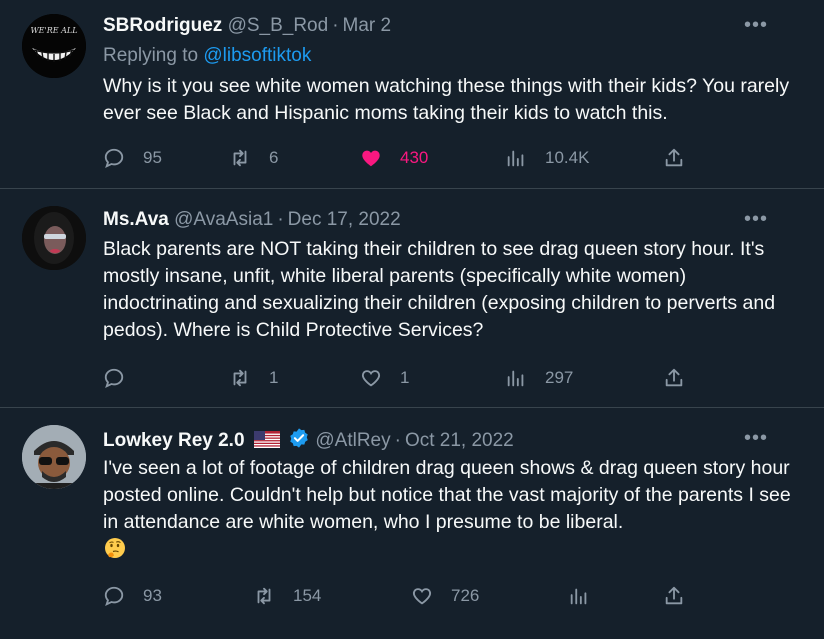 Image resolution: width=824 pixels, height=639 pixels. Describe the element at coordinates (307, 595) in the screenshot. I see `retweet-count: 154` at that location.